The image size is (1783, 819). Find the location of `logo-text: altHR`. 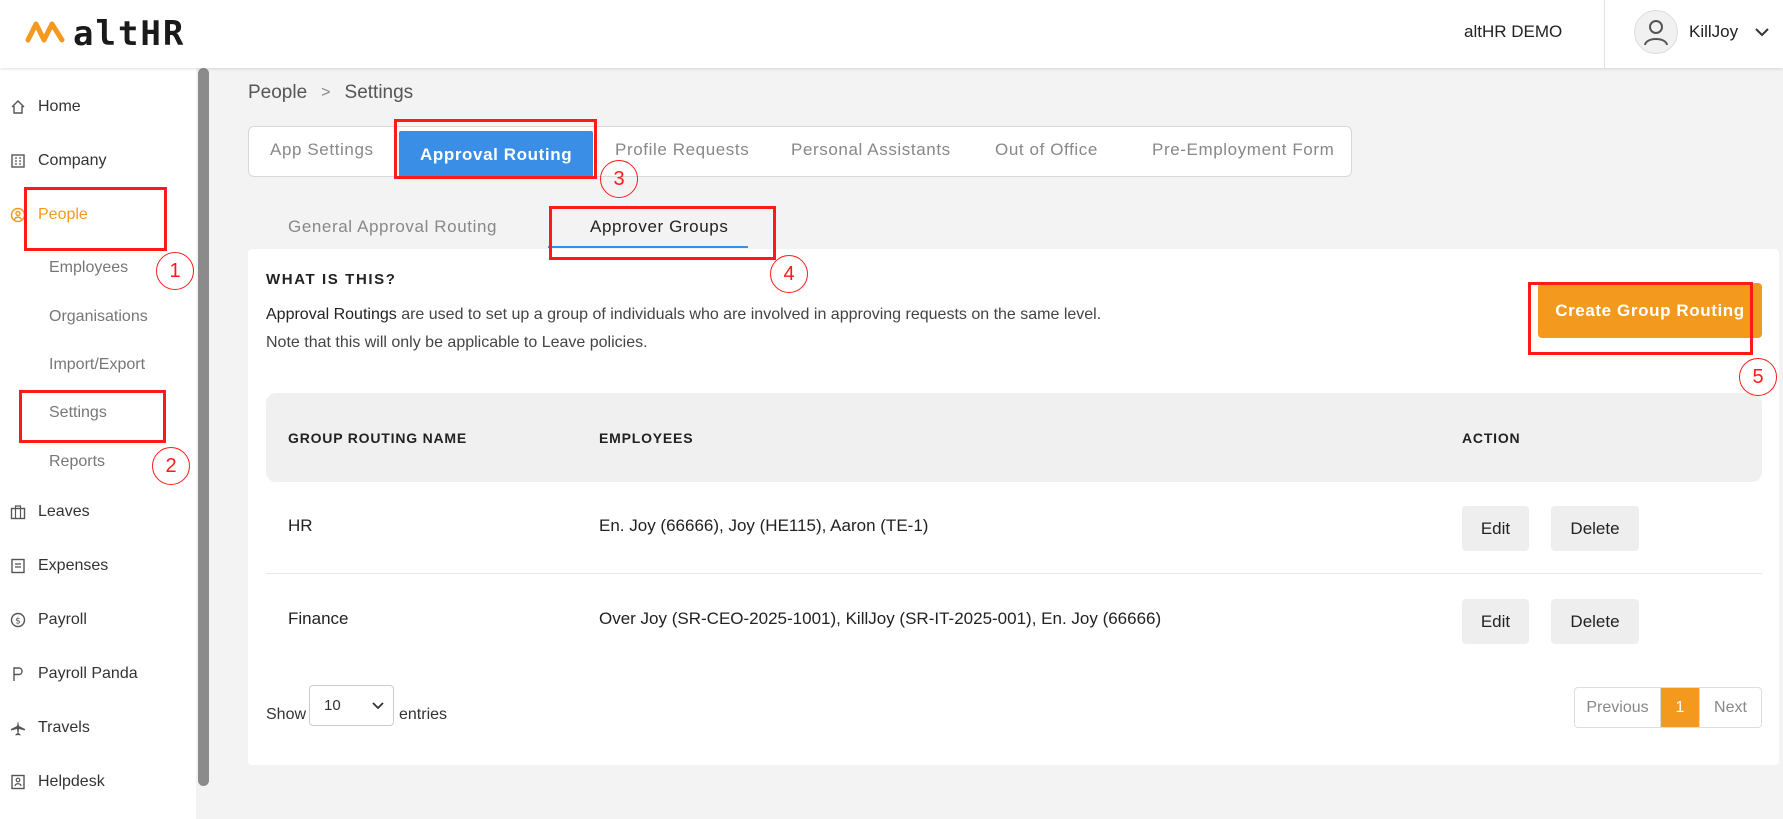

logo-text: altHR is located at coordinates (129, 34).